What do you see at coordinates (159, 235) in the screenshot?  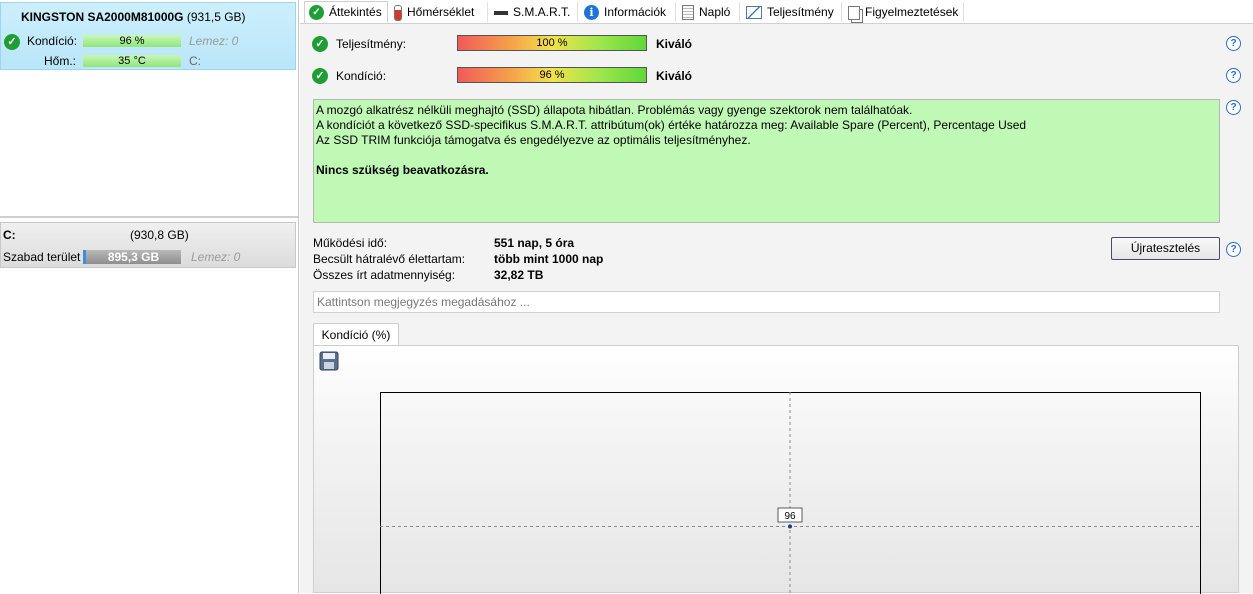 I see `volume-size: (930,8 GB)` at bounding box center [159, 235].